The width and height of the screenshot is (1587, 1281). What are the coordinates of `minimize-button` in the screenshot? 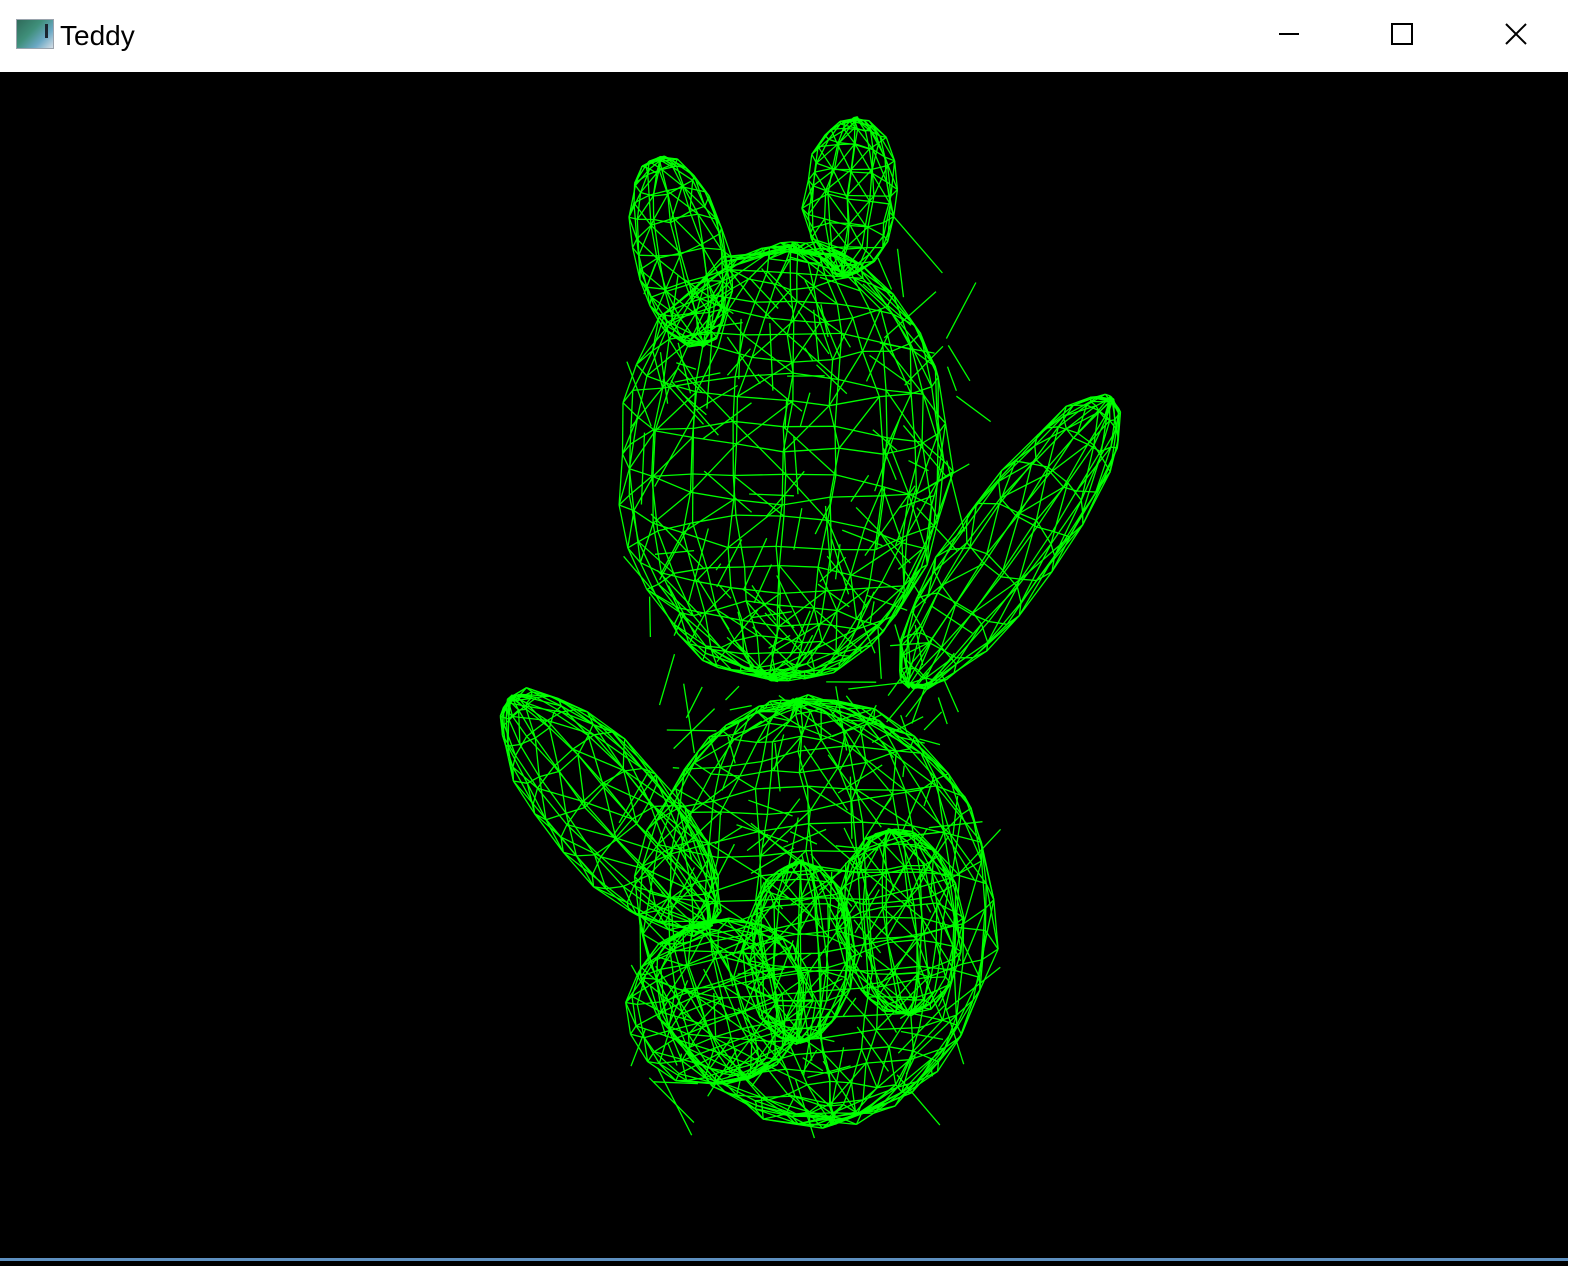 It's located at (1289, 34).